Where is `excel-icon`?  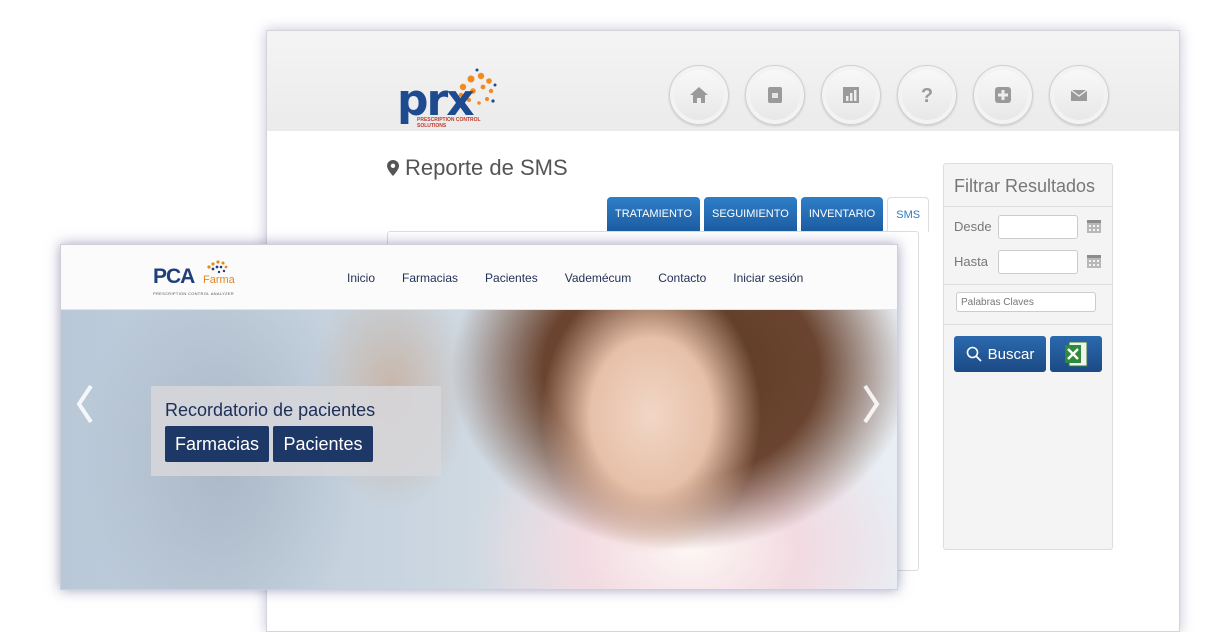 excel-icon is located at coordinates (1076, 354).